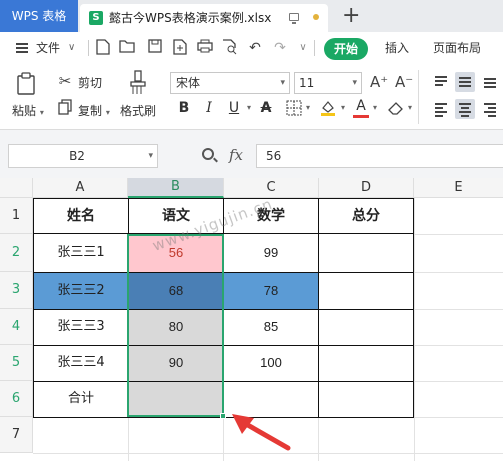 The width and height of the screenshot is (503, 461). I want to click on cell-d4, so click(366, 327).